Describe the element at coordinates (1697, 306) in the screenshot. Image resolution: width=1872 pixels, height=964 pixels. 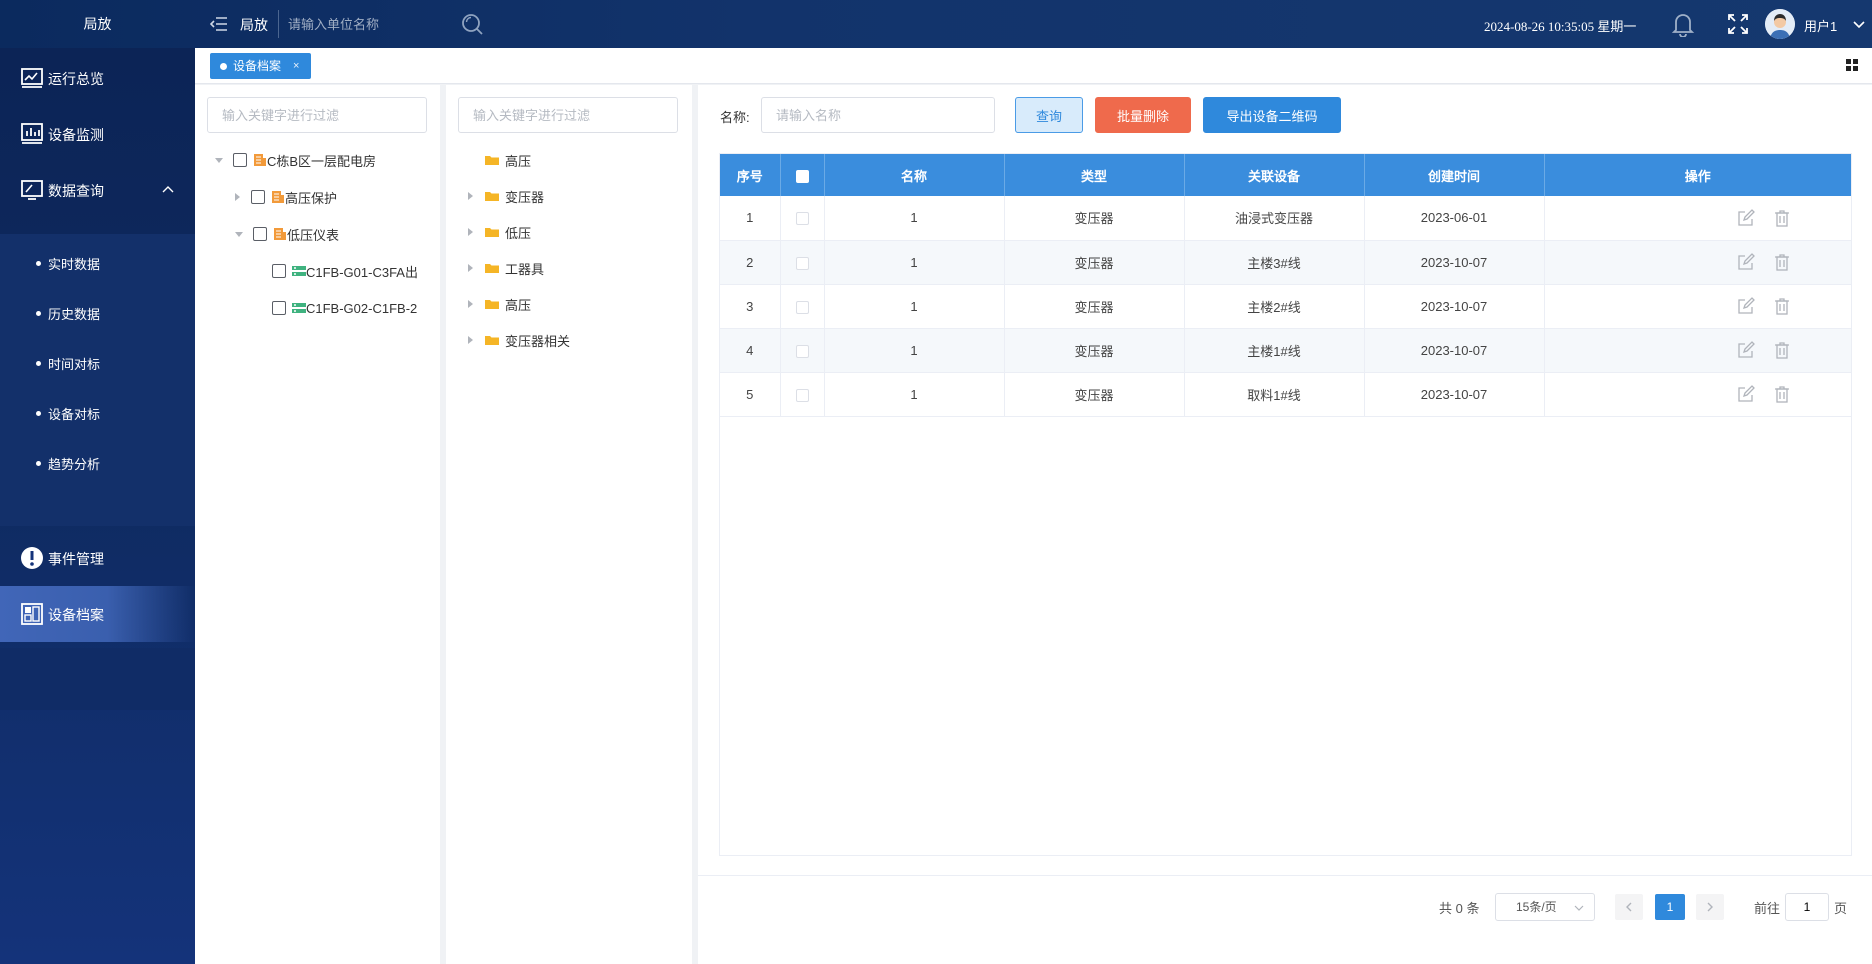
I see `cell-actions` at that location.